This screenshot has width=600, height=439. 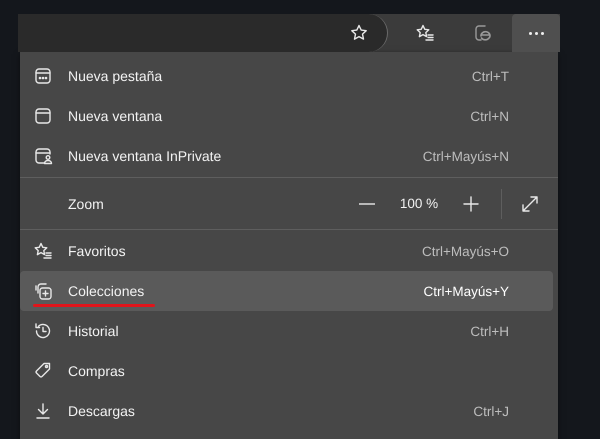 I want to click on menu-item: Nueva ventana Ctrl+N, so click(x=286, y=116).